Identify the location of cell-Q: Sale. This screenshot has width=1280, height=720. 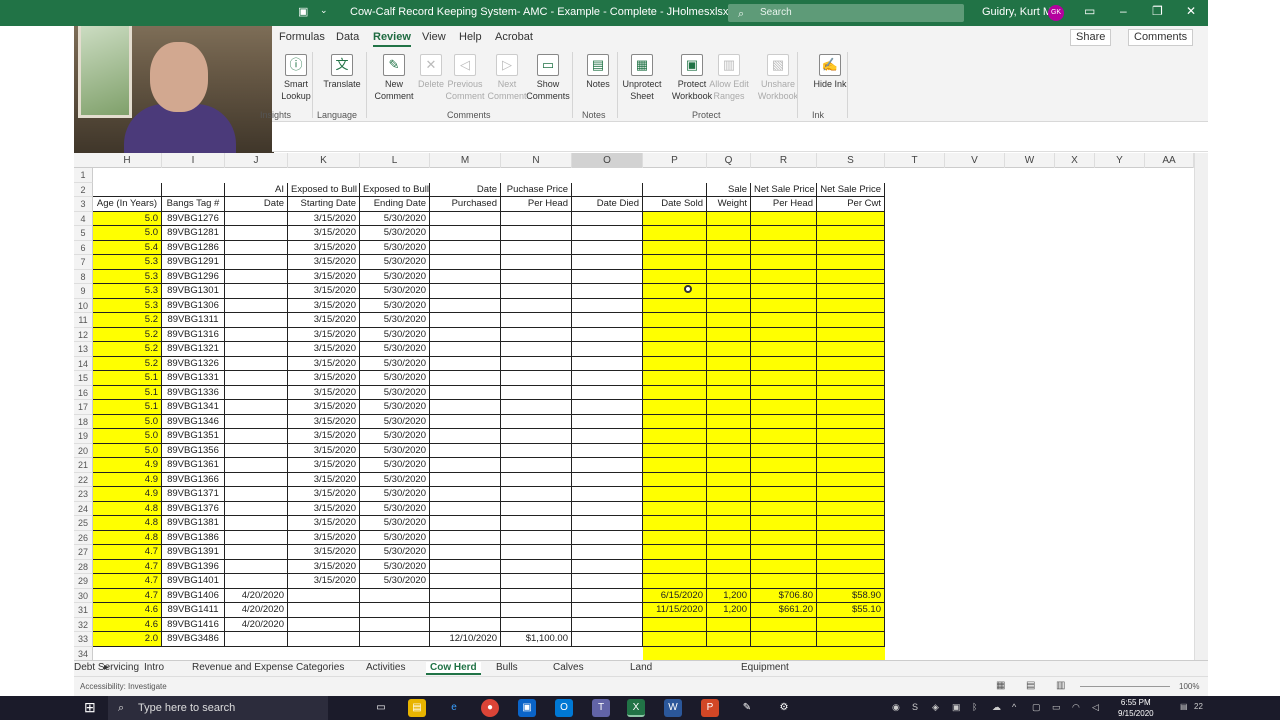
(729, 189).